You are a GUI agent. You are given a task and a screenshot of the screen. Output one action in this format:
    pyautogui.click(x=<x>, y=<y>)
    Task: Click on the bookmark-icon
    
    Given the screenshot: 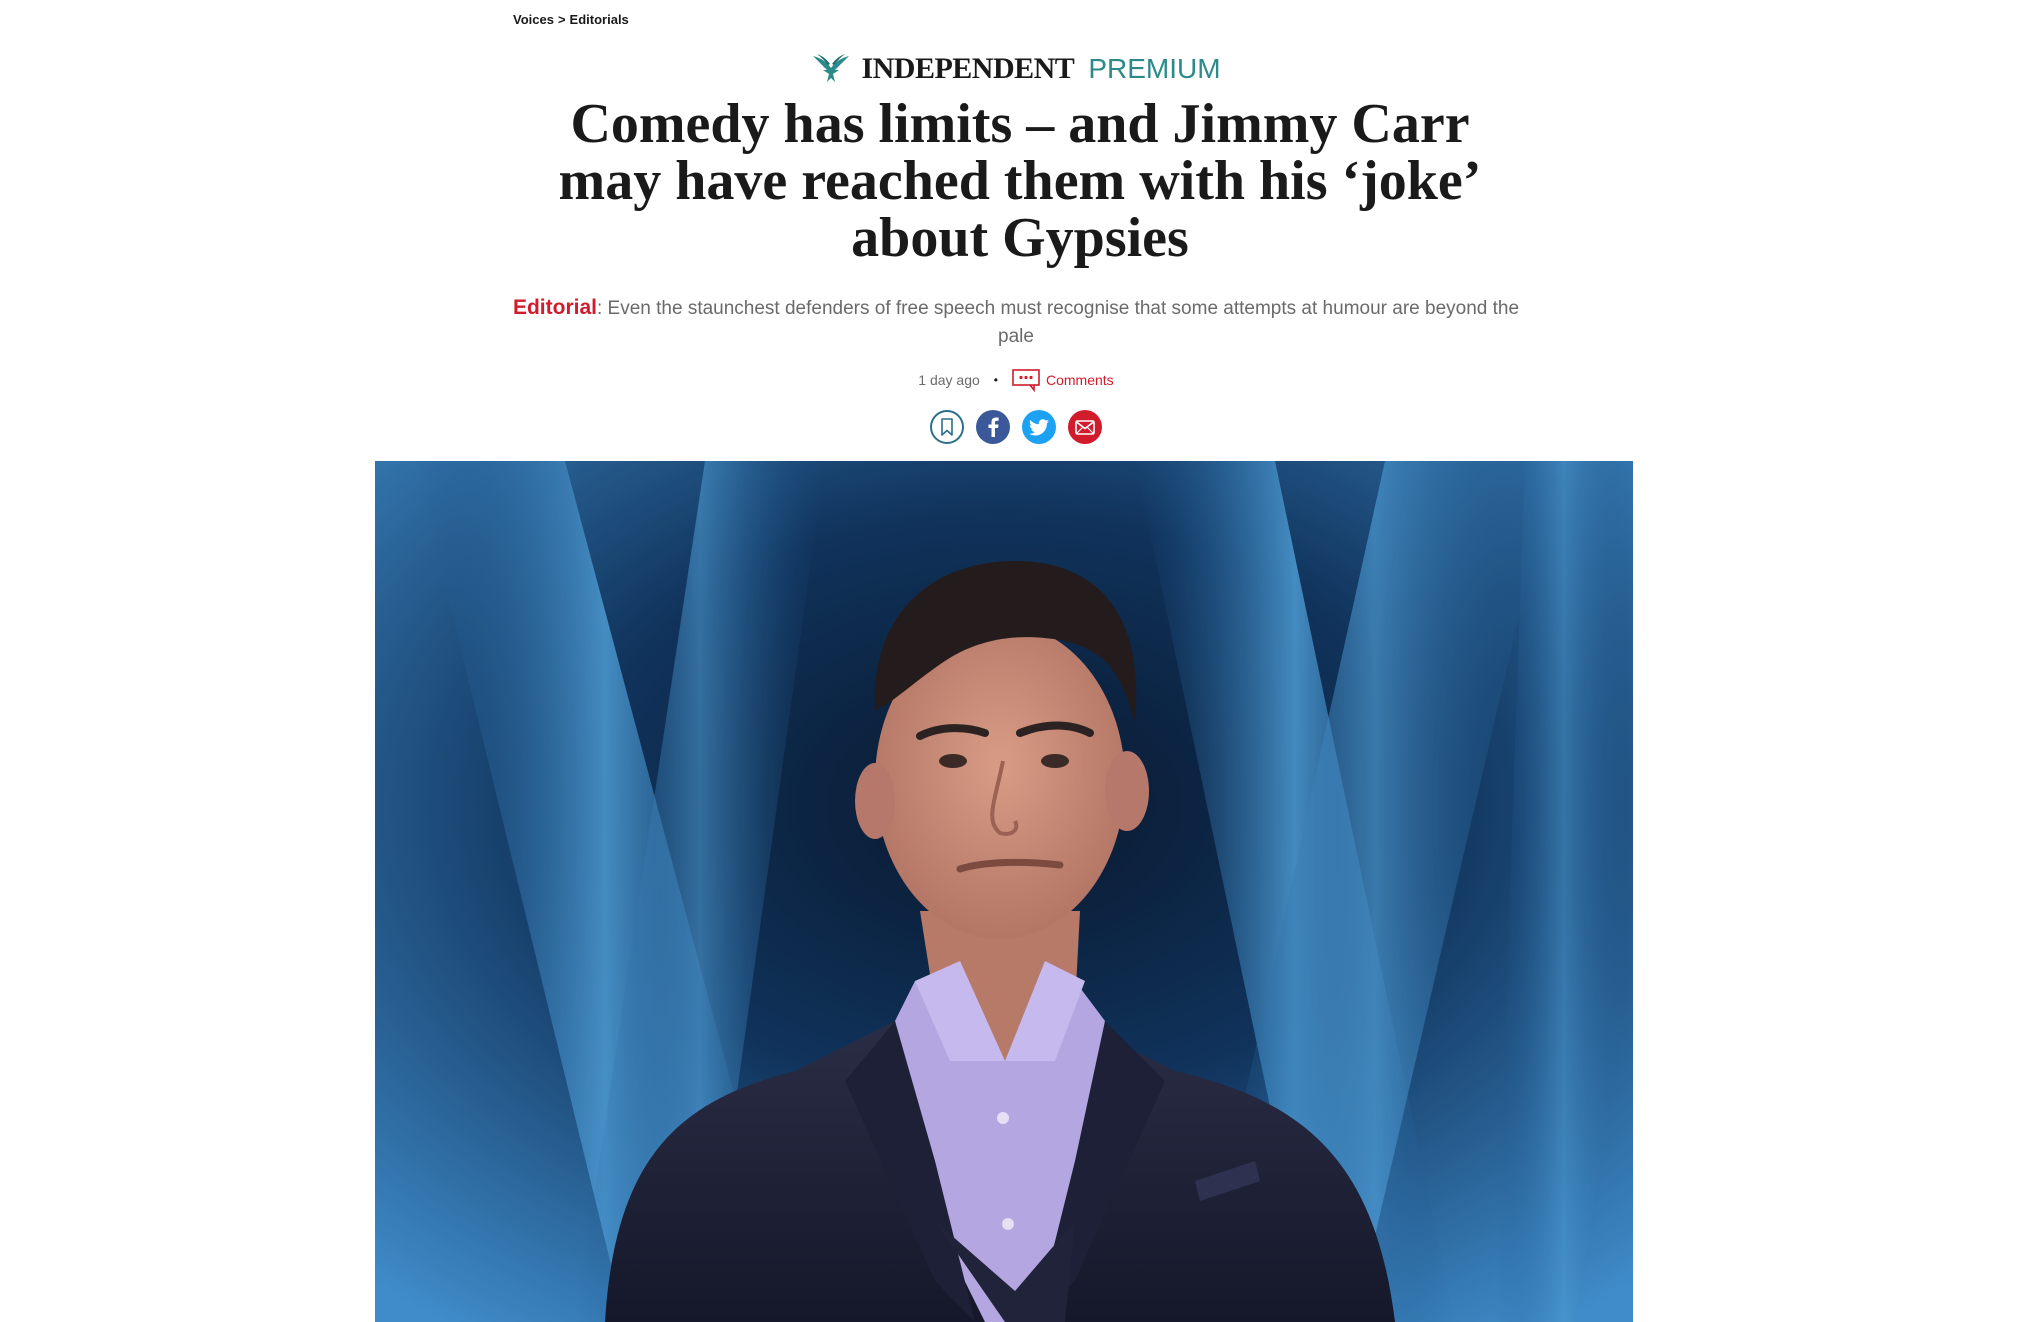 What is the action you would take?
    pyautogui.click(x=947, y=427)
    